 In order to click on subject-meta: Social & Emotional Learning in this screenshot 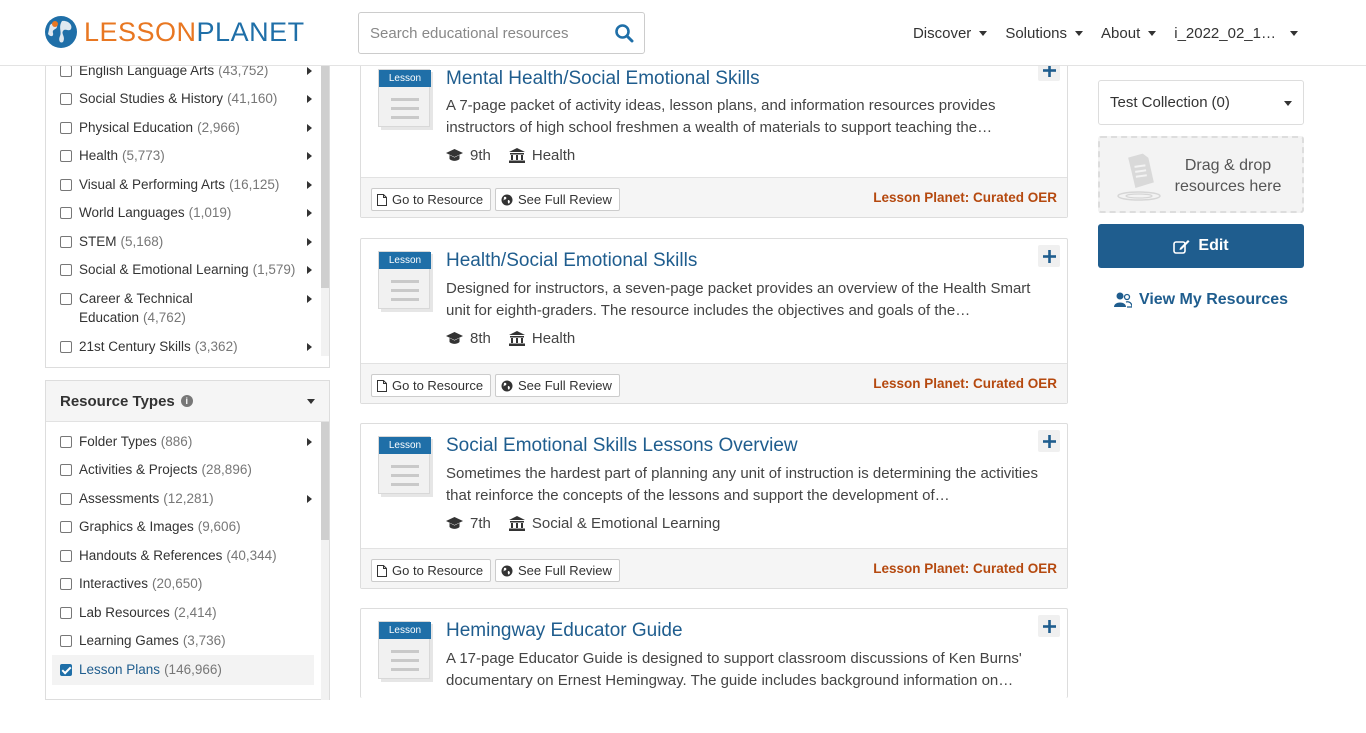, I will do `click(614, 523)`.